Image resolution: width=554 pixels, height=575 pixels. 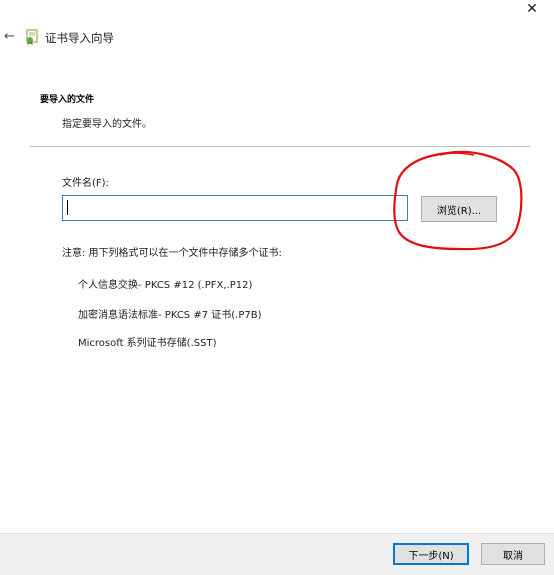 I want to click on filename-label: 文件名(F):, so click(x=85, y=183).